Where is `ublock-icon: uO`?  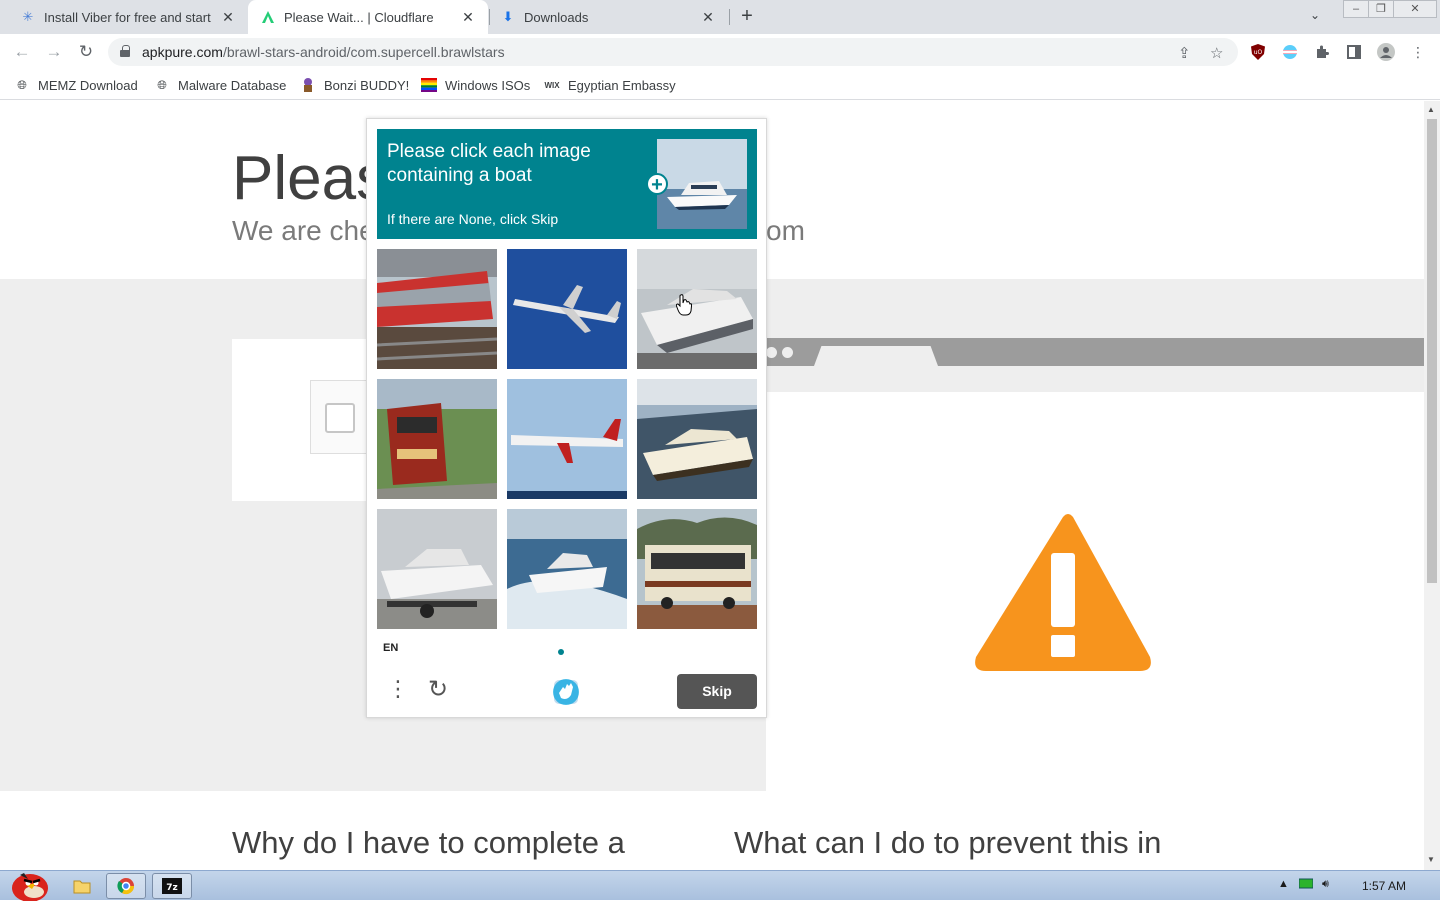 ublock-icon: uO is located at coordinates (1258, 52).